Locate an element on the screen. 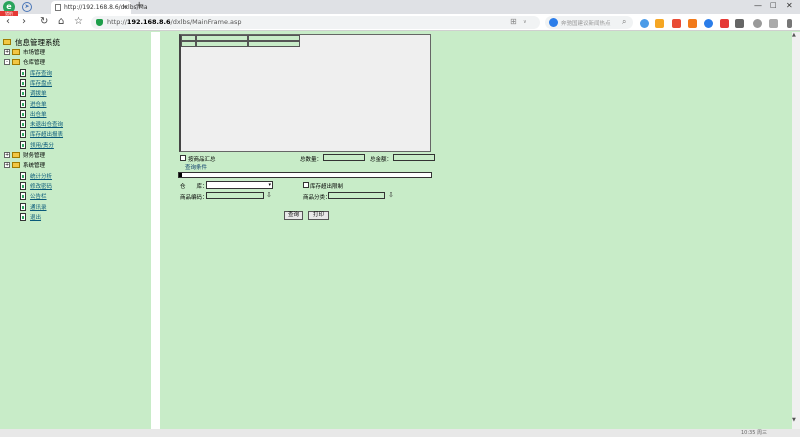 The image size is (800, 437). scroll-up-icon: ▲ is located at coordinates (794, 35).